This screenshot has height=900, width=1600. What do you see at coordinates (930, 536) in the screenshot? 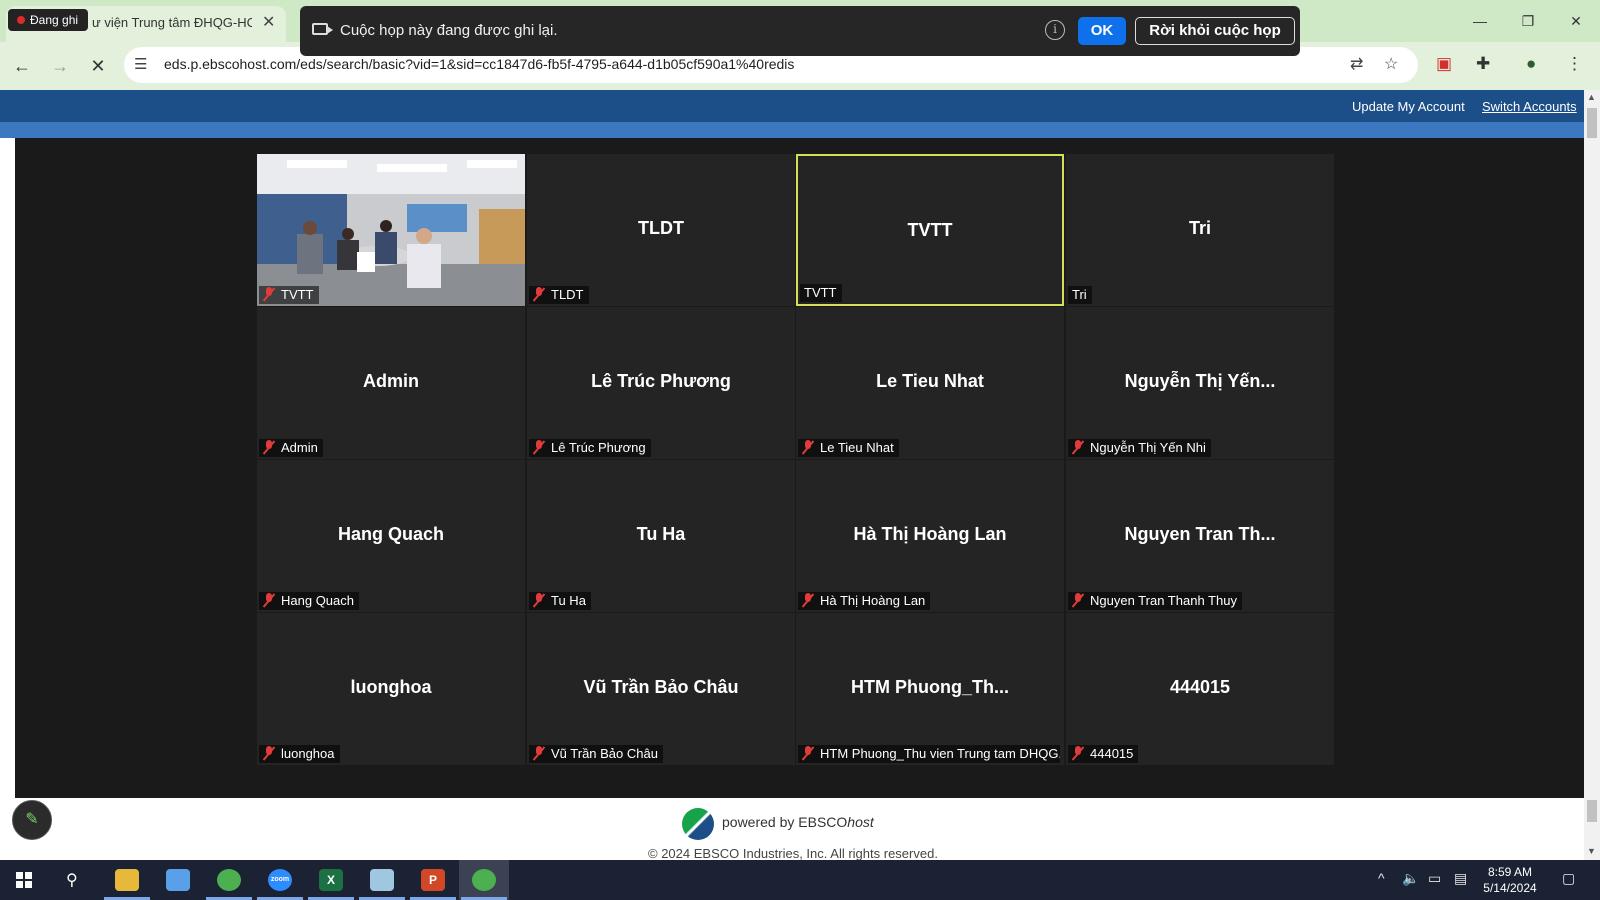
I see `participant-tile: Hà Thị Hoàng Lan Hà Thị Hoàng Lan` at bounding box center [930, 536].